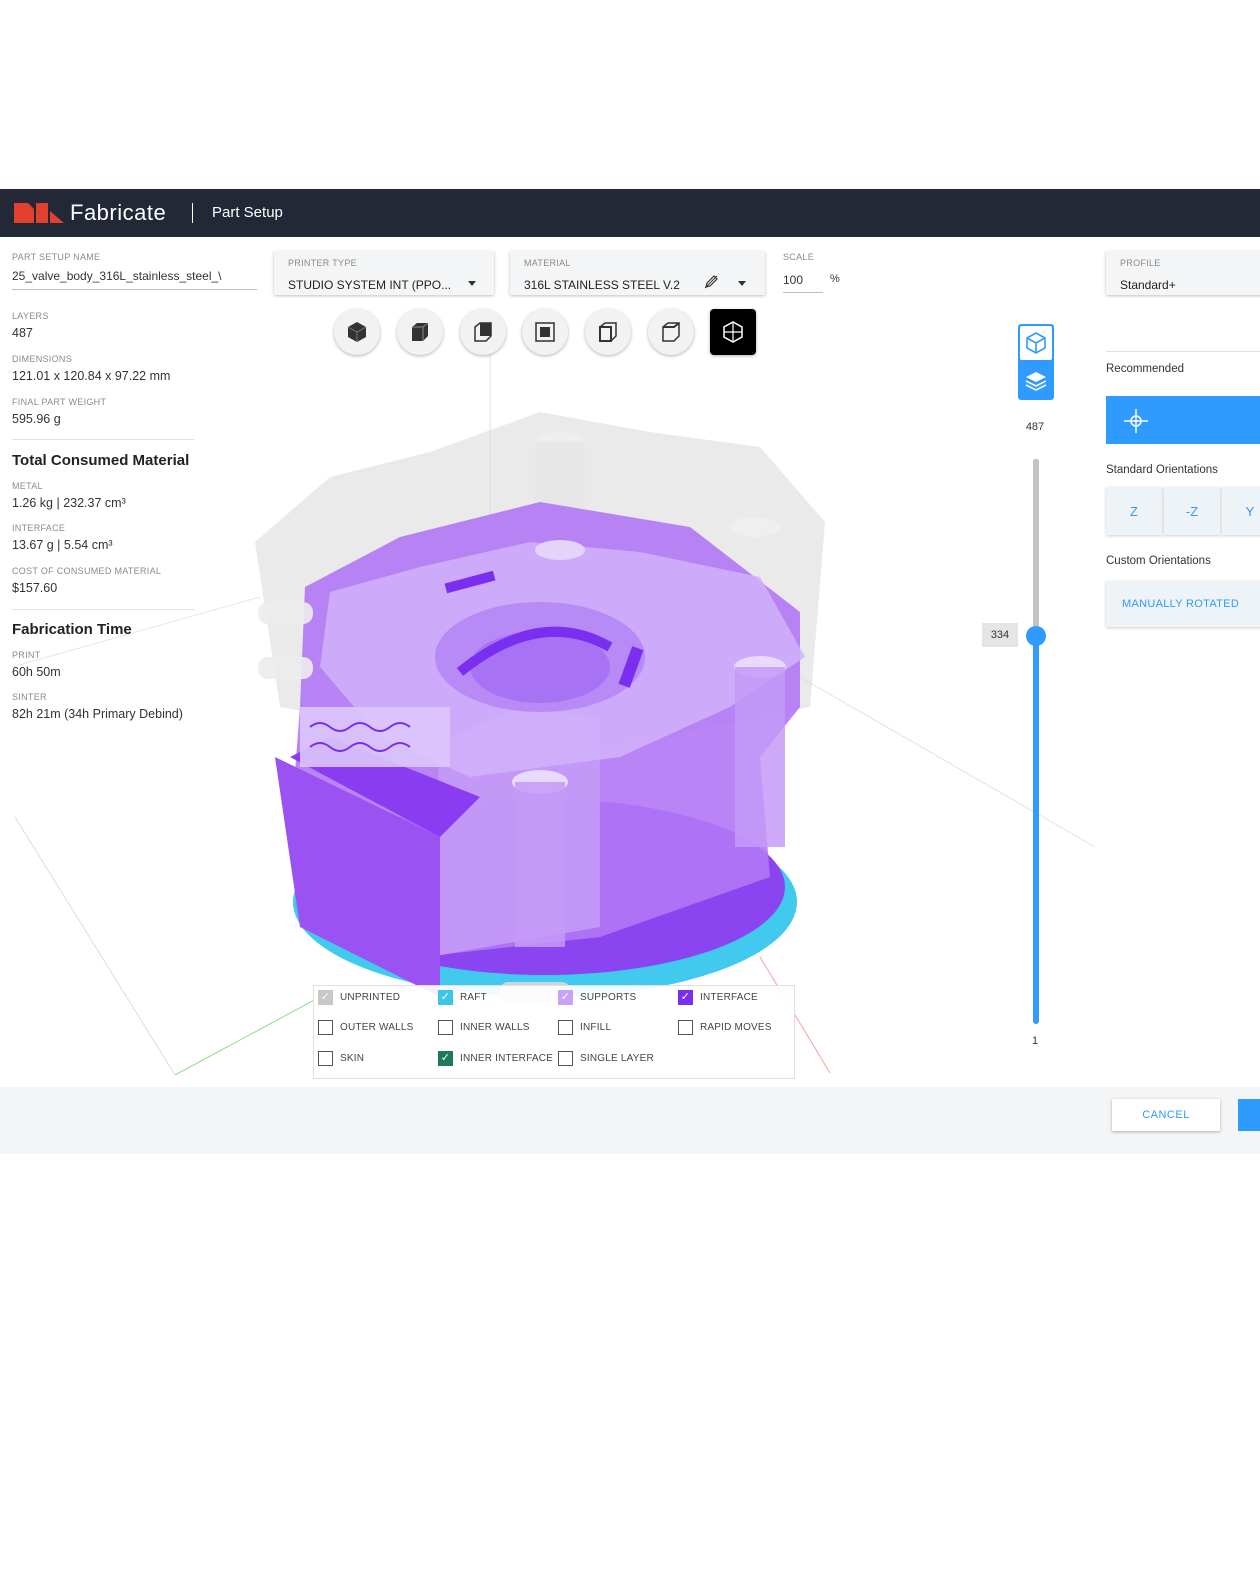  I want to click on primary-action-button, so click(1249, 1115).